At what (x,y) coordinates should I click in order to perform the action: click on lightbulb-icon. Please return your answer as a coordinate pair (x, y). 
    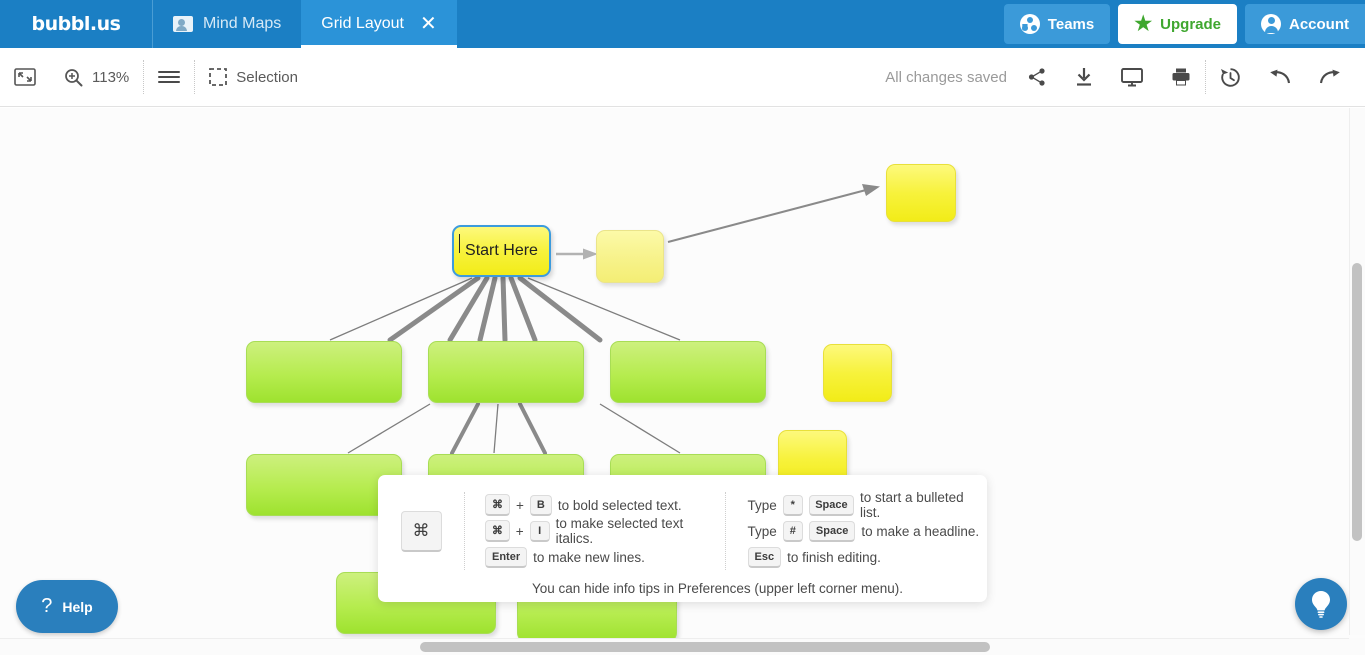
    Looking at the image, I should click on (1321, 604).